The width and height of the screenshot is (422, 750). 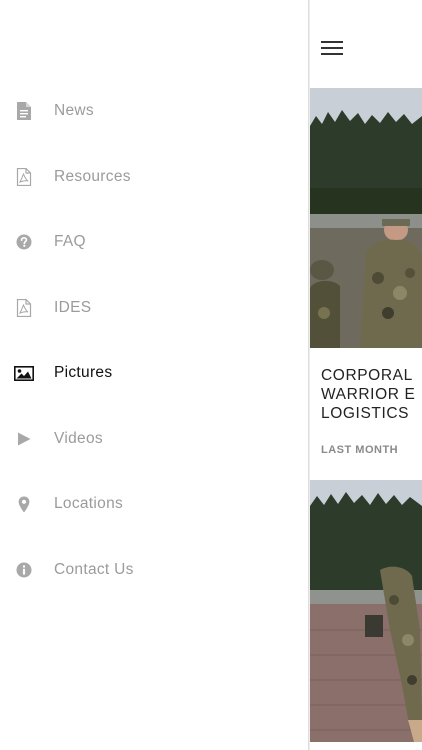 I want to click on news-card-title: CORPORAL WARRIOR E LOGISTICS, so click(x=371, y=394).